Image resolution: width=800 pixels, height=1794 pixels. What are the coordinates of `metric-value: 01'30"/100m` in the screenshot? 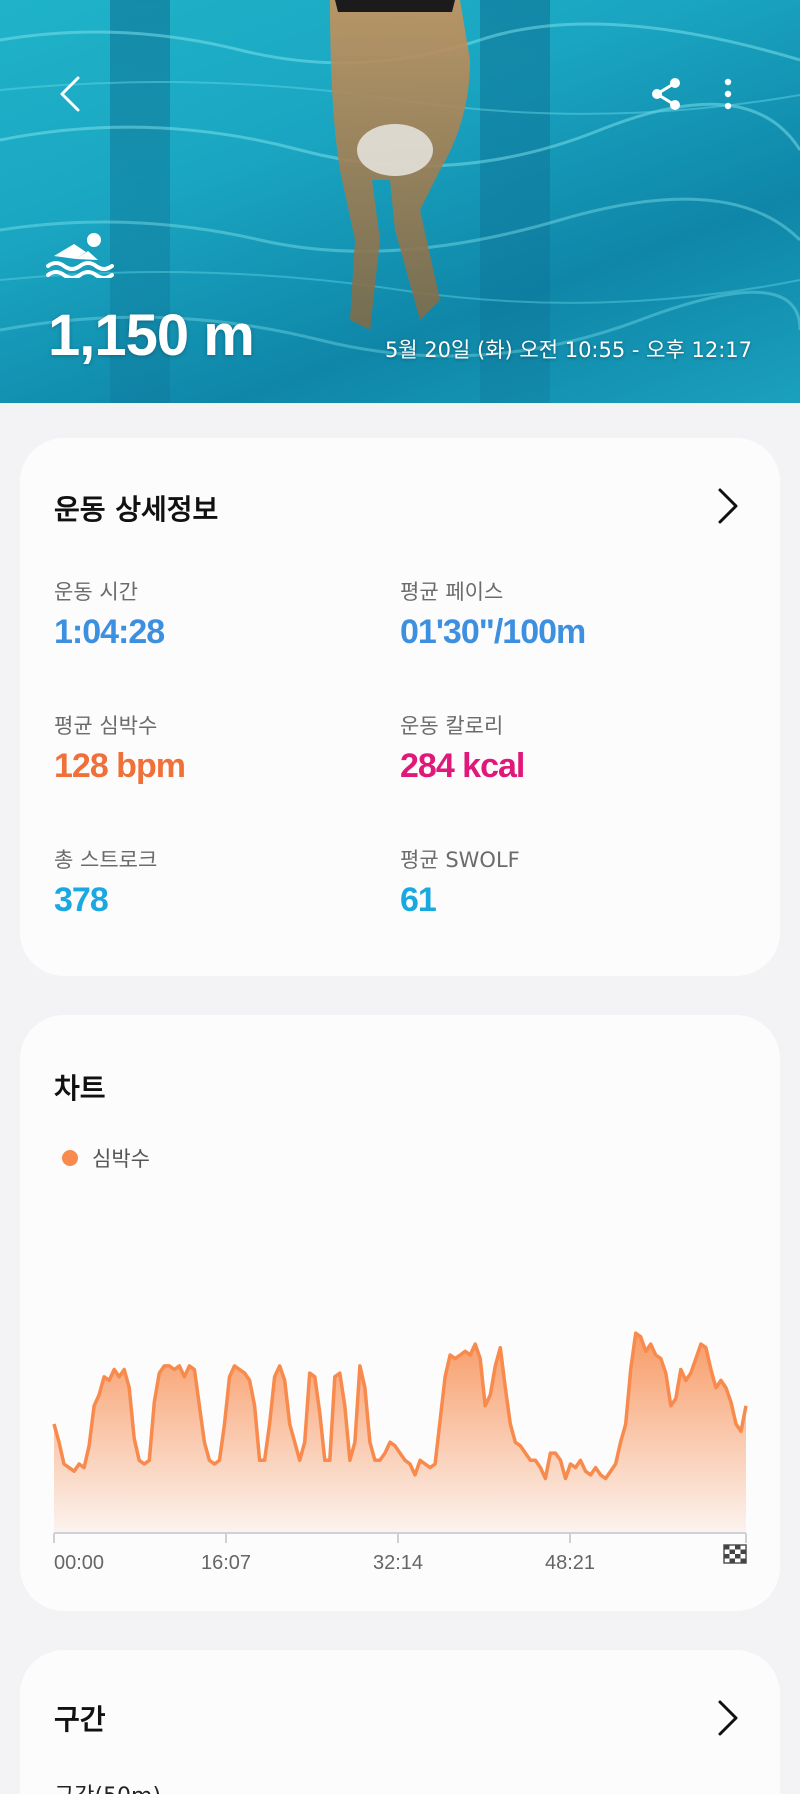 It's located at (493, 632).